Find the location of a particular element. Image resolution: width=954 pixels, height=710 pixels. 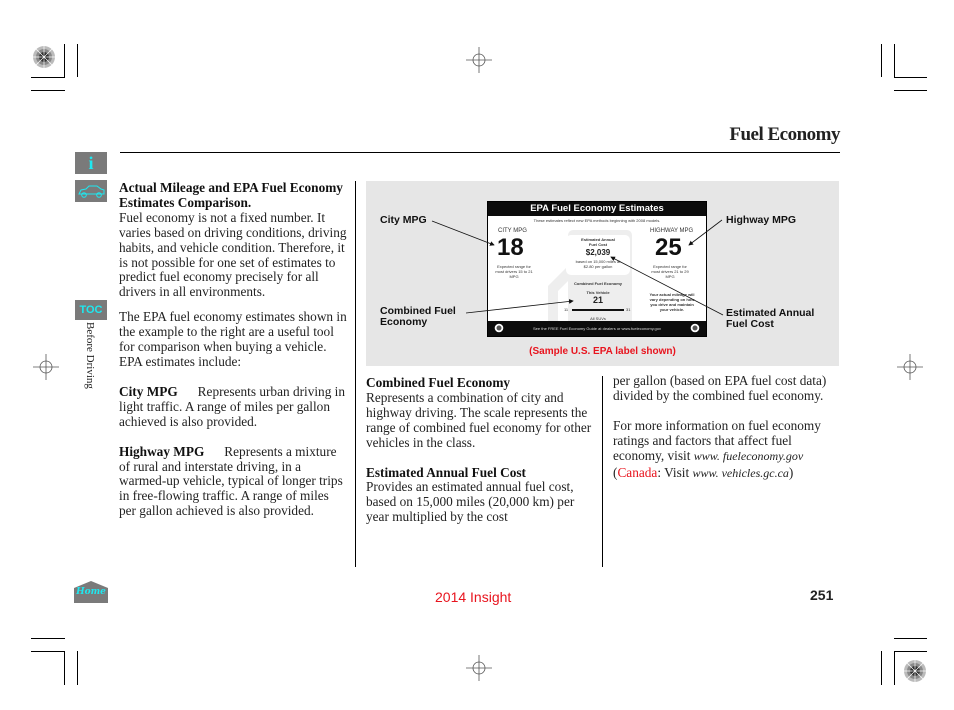

canada-visit-text: : Visit is located at coordinates (673, 472).